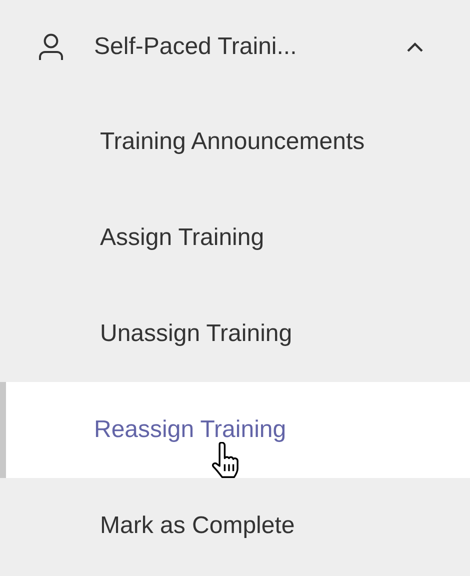 The image size is (470, 576). Describe the element at coordinates (226, 460) in the screenshot. I see `hand-cursor-icon` at that location.